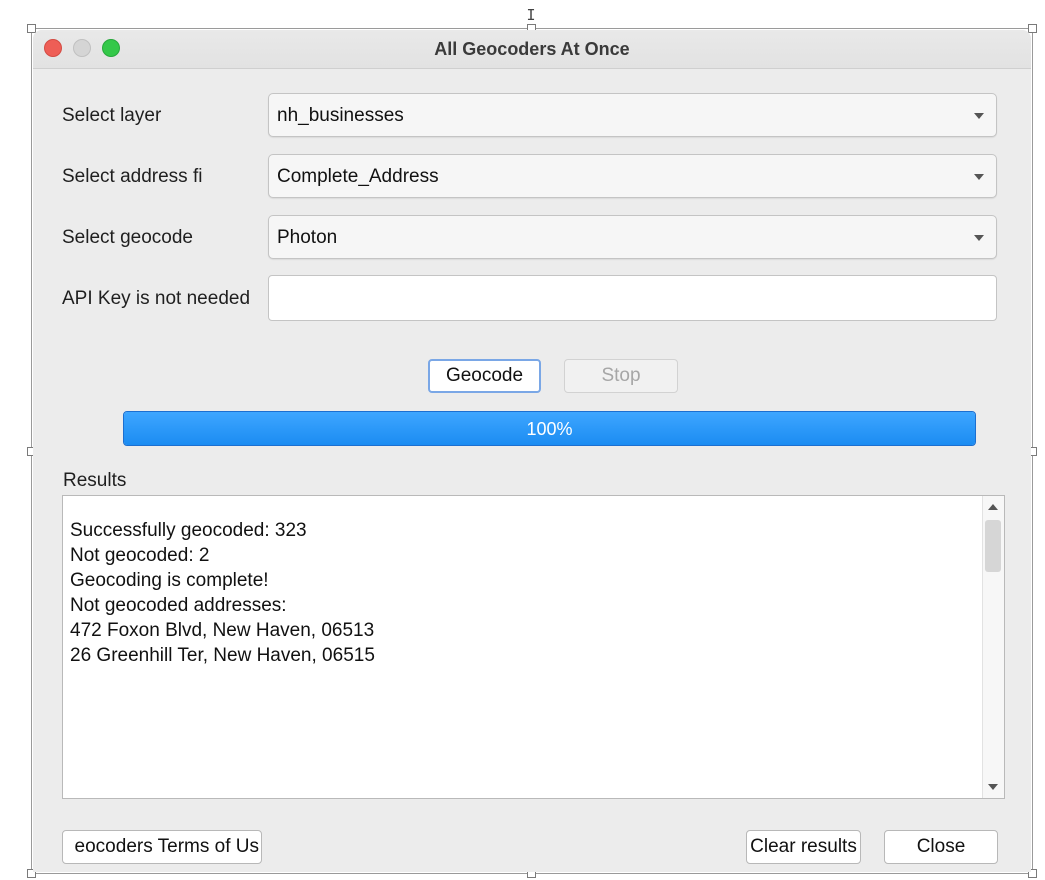 This screenshot has height=880, width=1045. I want to click on results-line: 26 Greenhill Ter, New Haven, 06515, so click(222, 655).